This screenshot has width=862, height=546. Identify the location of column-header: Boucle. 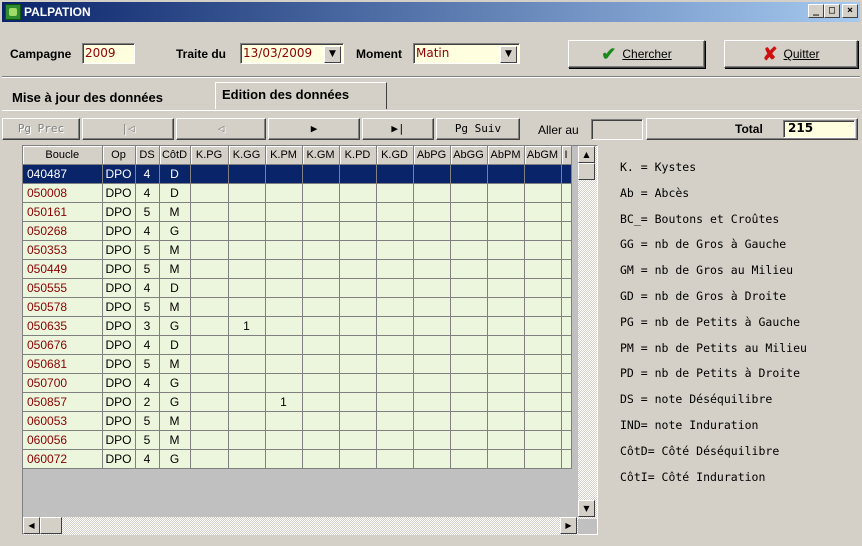
(63, 155).